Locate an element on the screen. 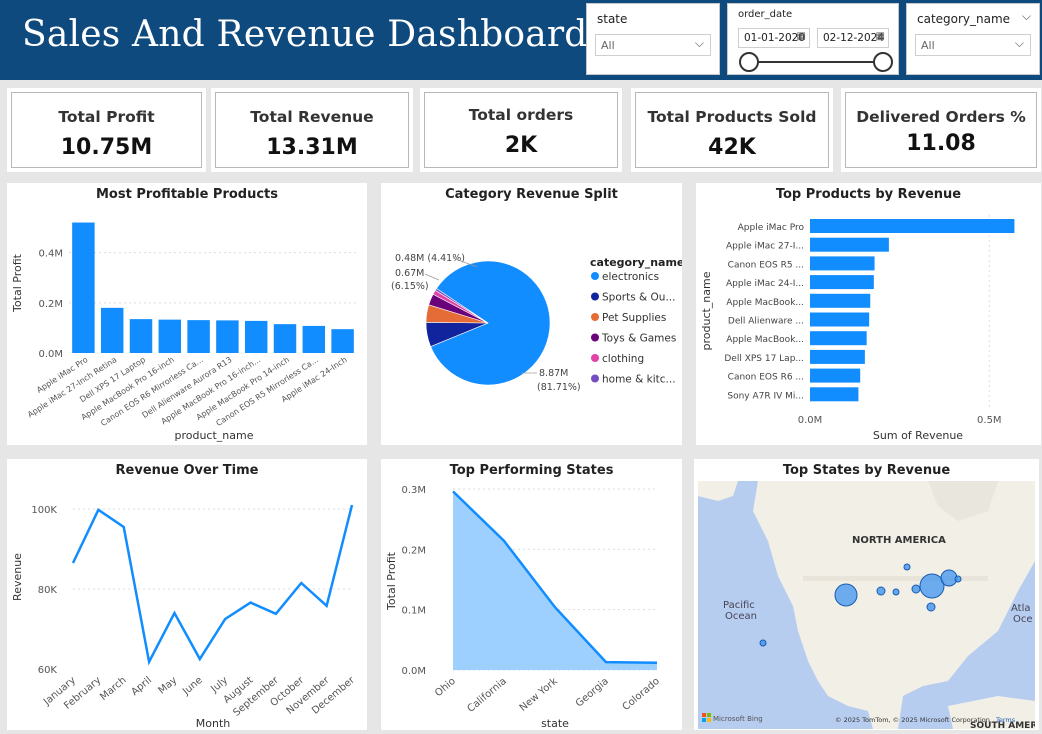 The height and width of the screenshot is (734, 1042). state-slicer: state All ⌵ is located at coordinates (653, 39).